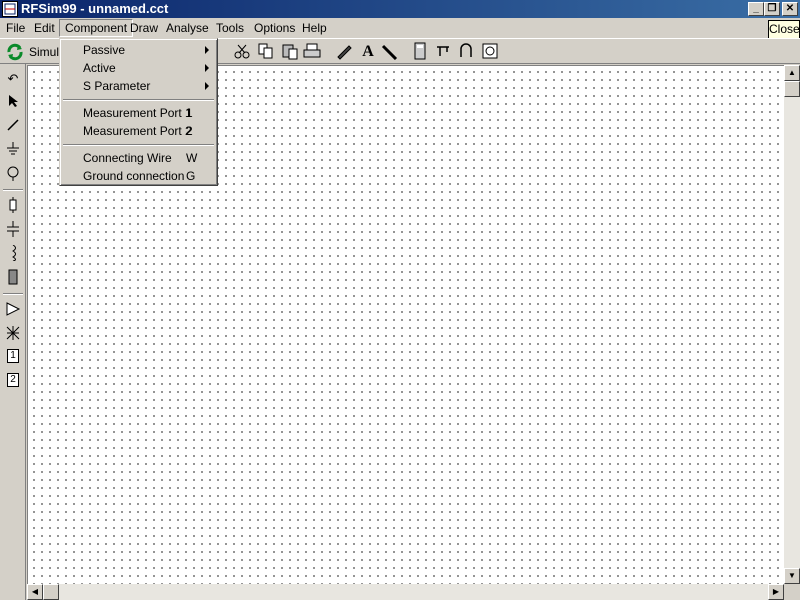  I want to click on minimize-icon: _, so click(756, 8).